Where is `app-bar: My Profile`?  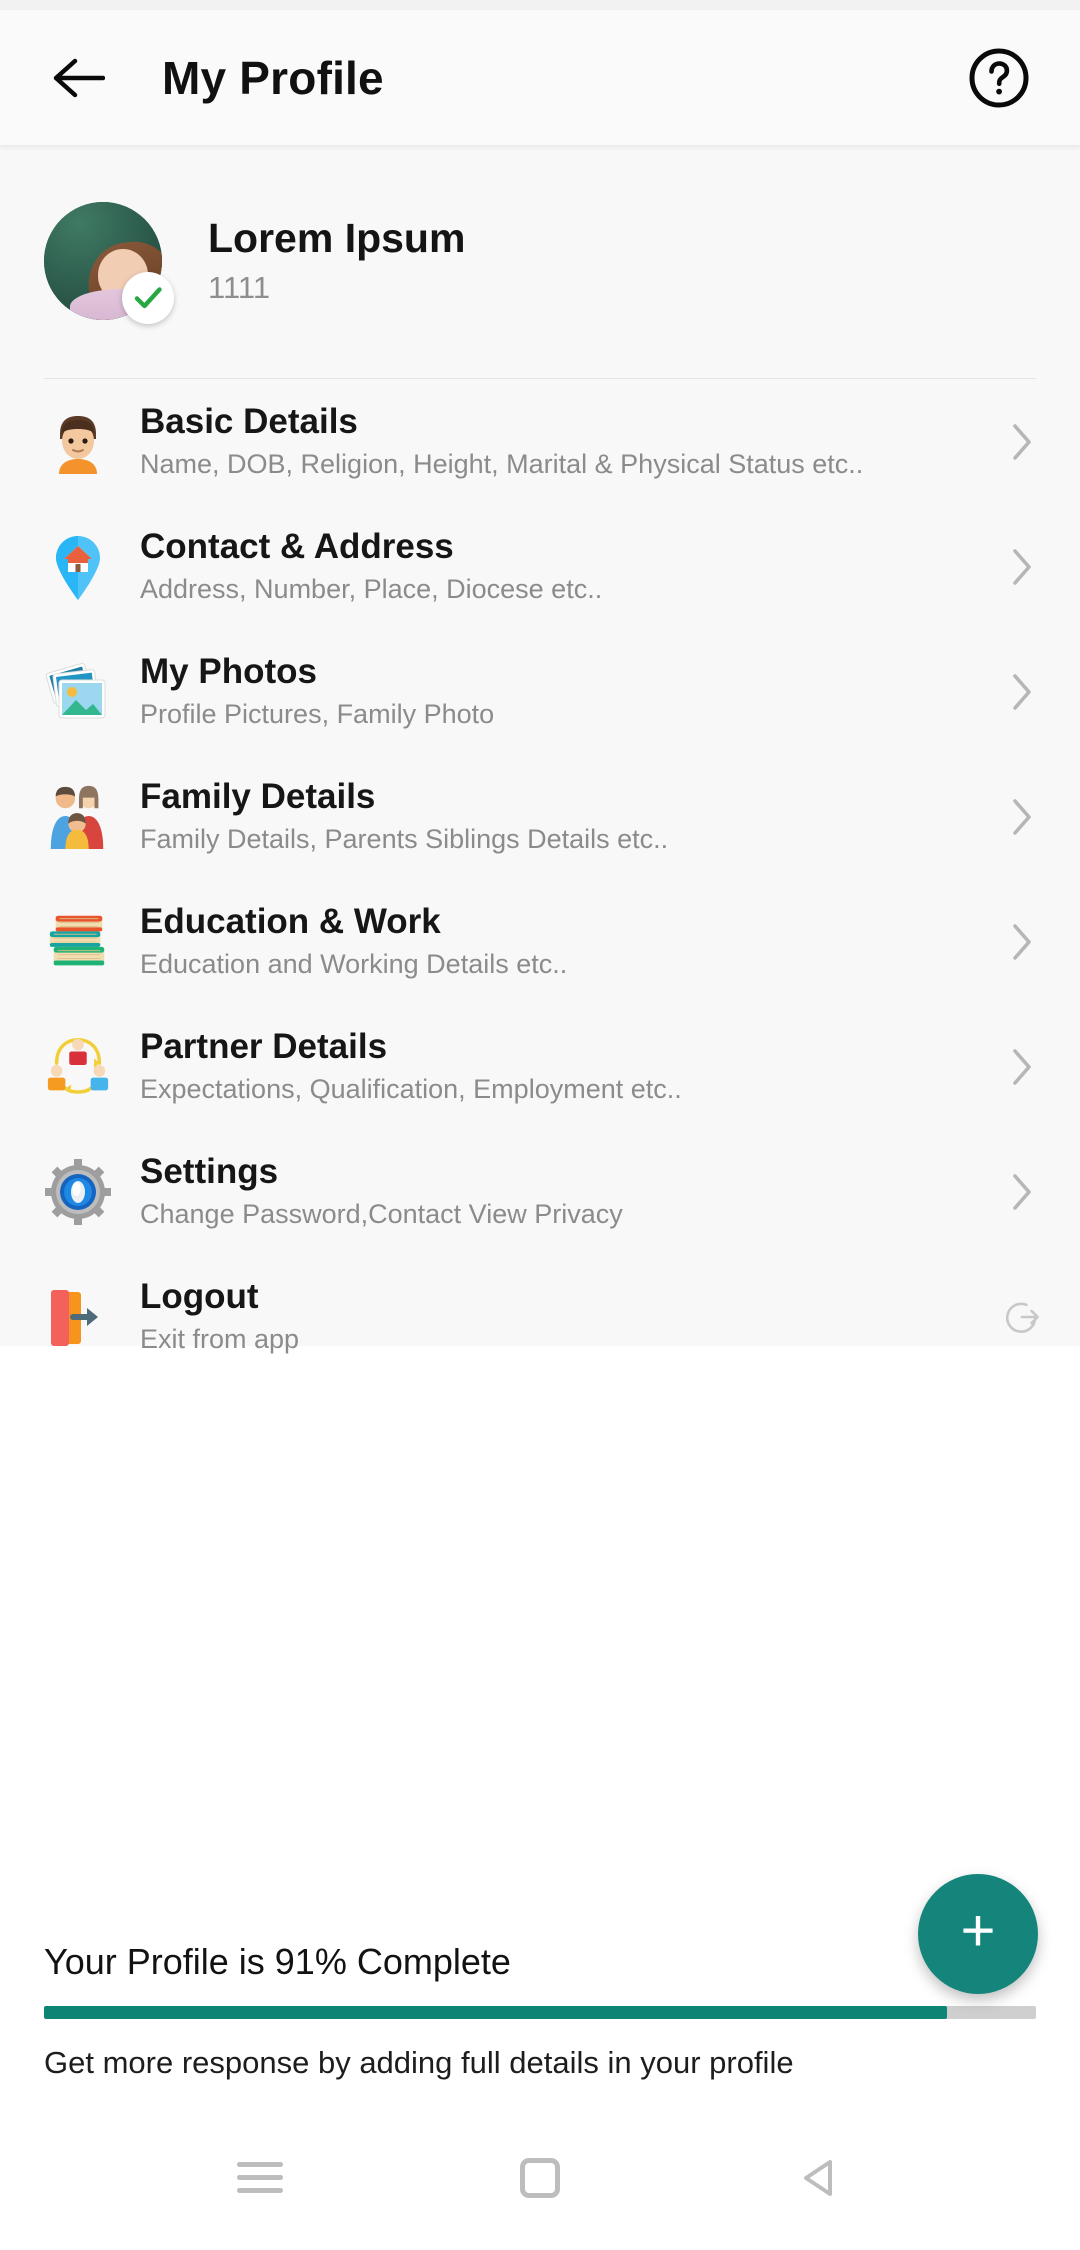 app-bar: My Profile is located at coordinates (540, 78).